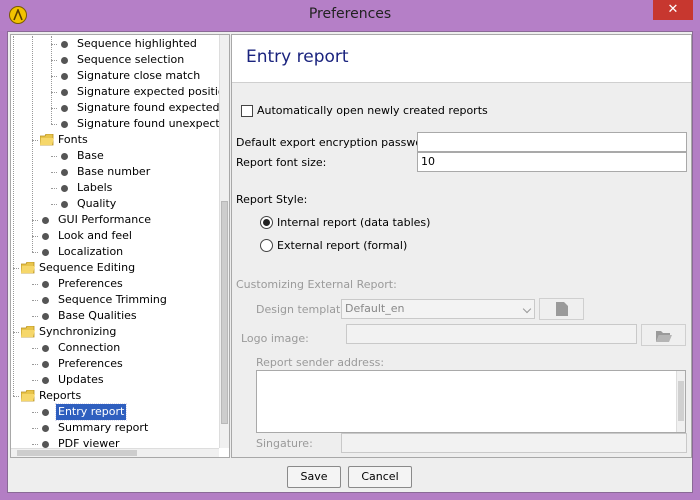  What do you see at coordinates (350, 15) in the screenshot?
I see `title-bar: Preferences ✕` at bounding box center [350, 15].